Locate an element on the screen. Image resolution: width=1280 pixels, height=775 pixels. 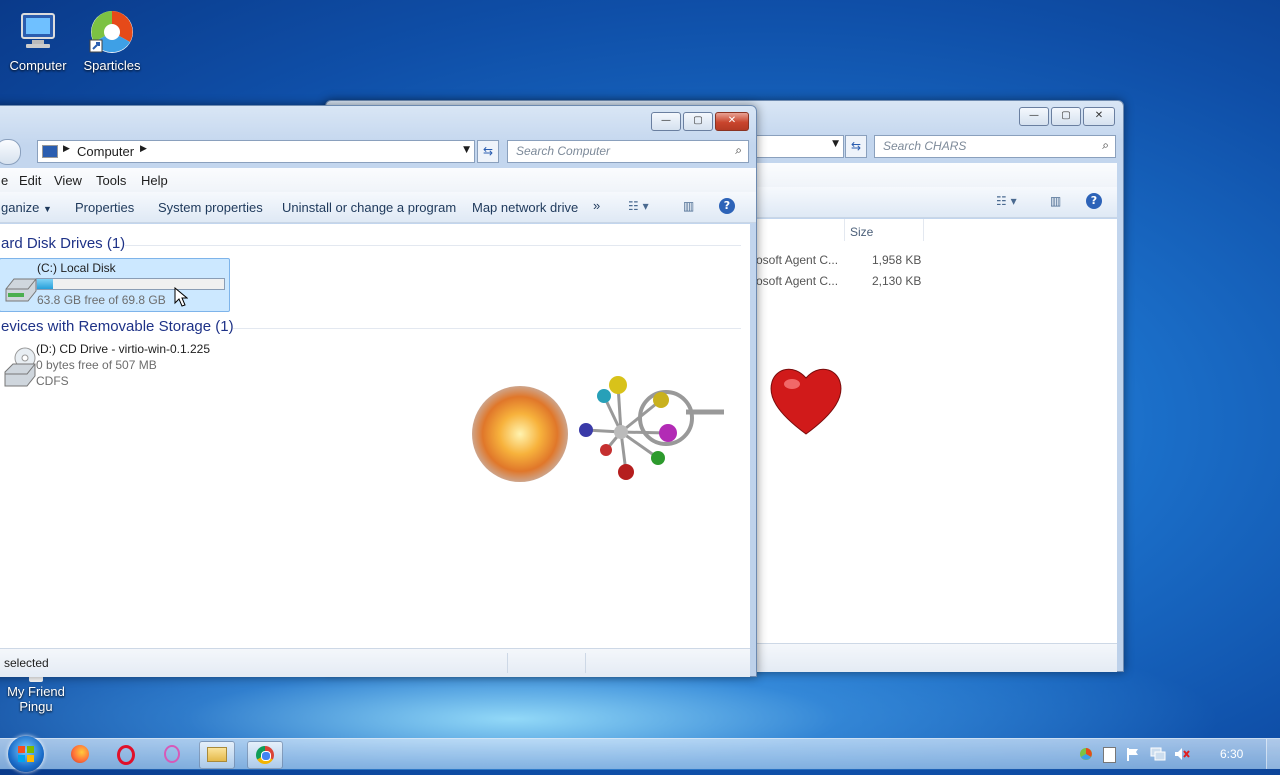
taskbar-firefox is located at coordinates (80, 754).